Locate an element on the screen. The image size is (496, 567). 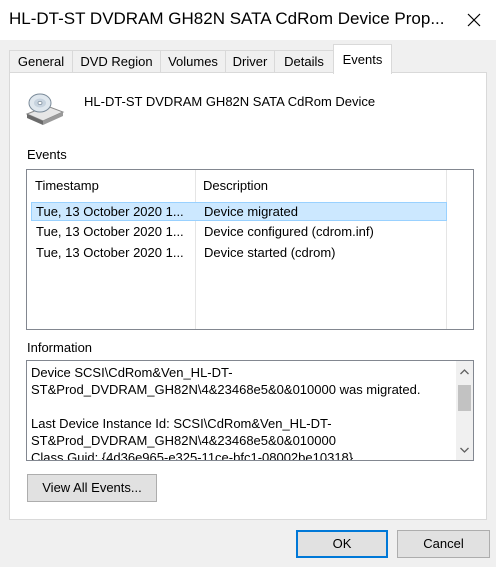
cancel-button: Cancel is located at coordinates (443, 544).